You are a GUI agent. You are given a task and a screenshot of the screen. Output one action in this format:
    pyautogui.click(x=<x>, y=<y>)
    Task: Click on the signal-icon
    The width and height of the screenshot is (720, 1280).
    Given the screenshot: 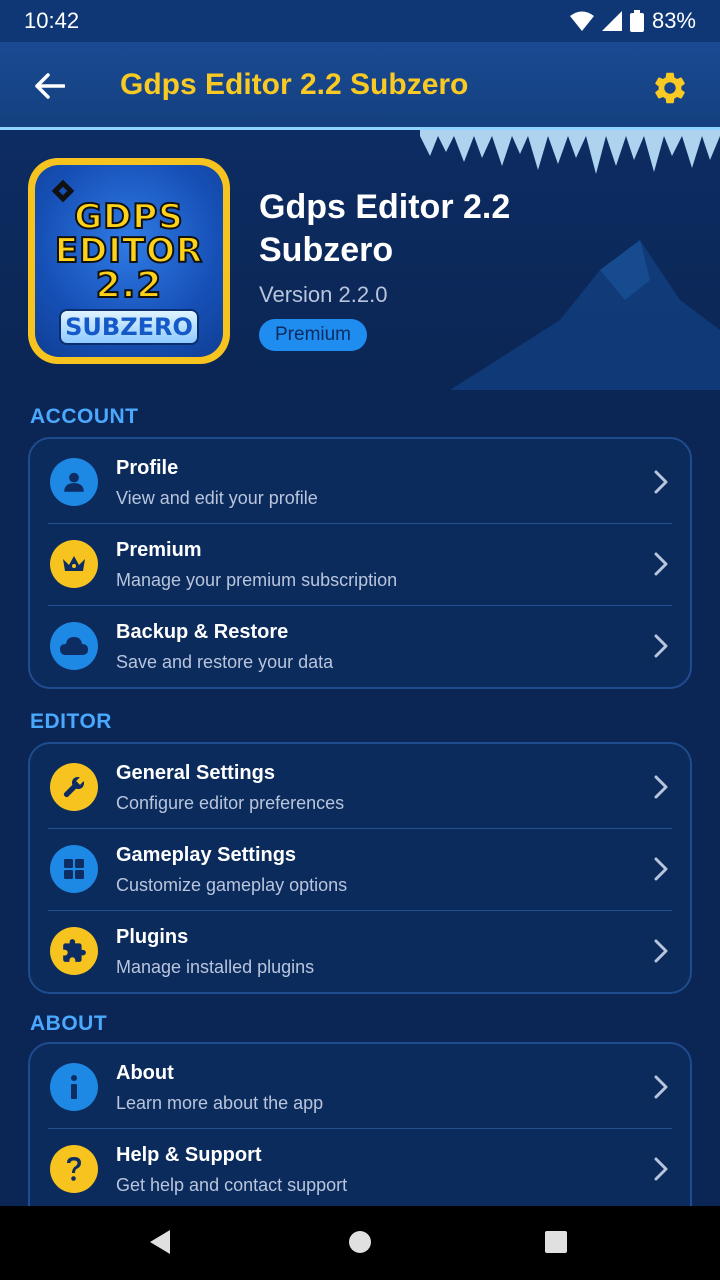 What is the action you would take?
    pyautogui.click(x=611, y=21)
    